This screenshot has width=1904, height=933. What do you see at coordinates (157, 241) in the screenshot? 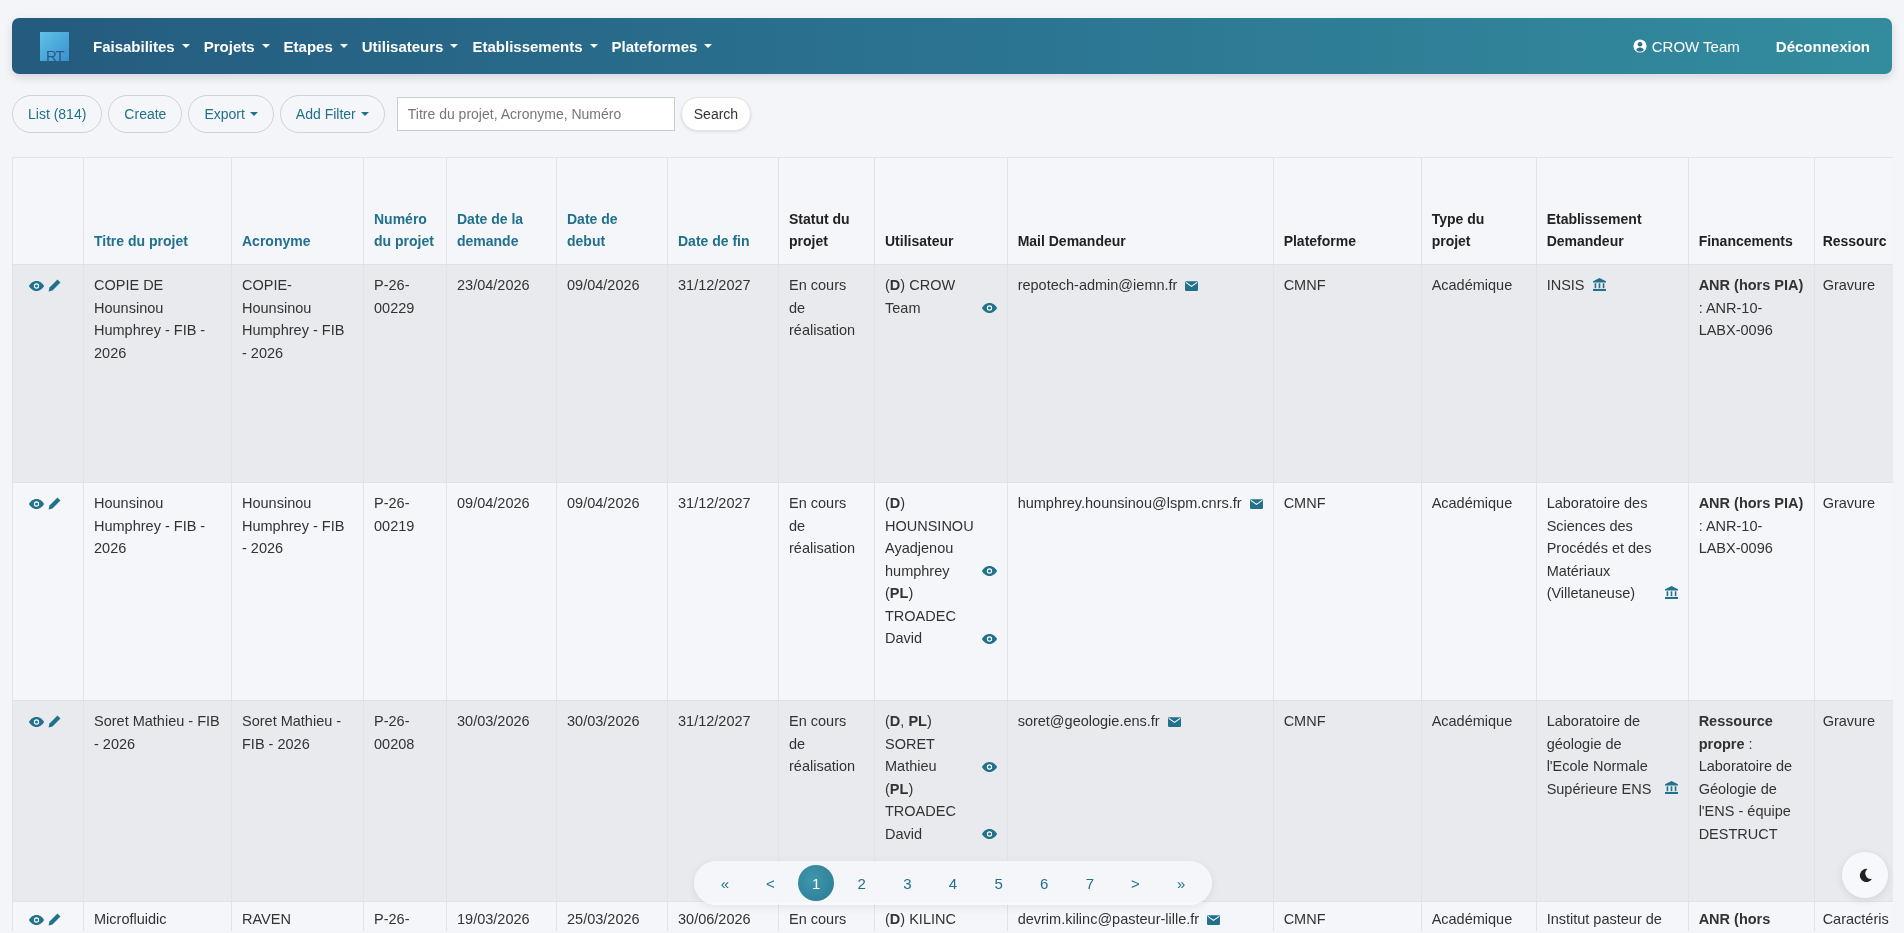
I see `sortable-column-header: Titre du projet` at bounding box center [157, 241].